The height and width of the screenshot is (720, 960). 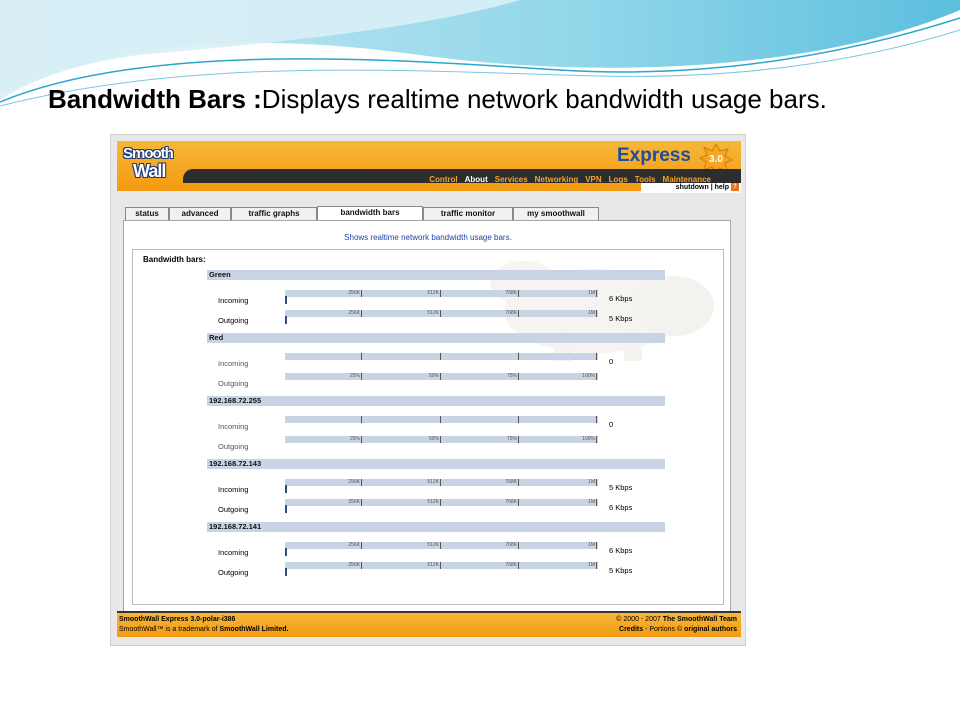 What do you see at coordinates (147, 214) in the screenshot?
I see `tab-status: status` at bounding box center [147, 214].